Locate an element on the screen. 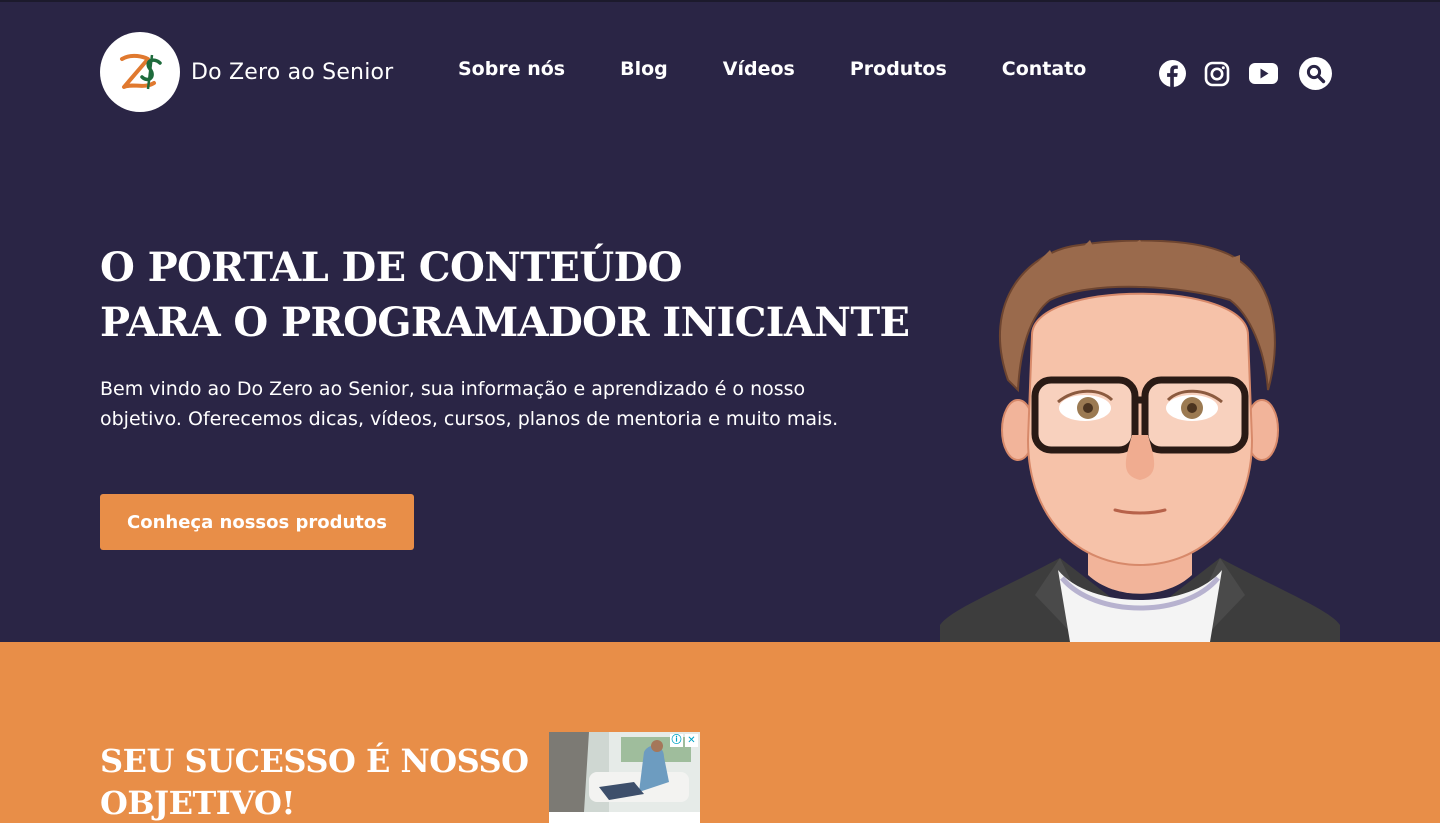  search-button is located at coordinates (1315, 73).